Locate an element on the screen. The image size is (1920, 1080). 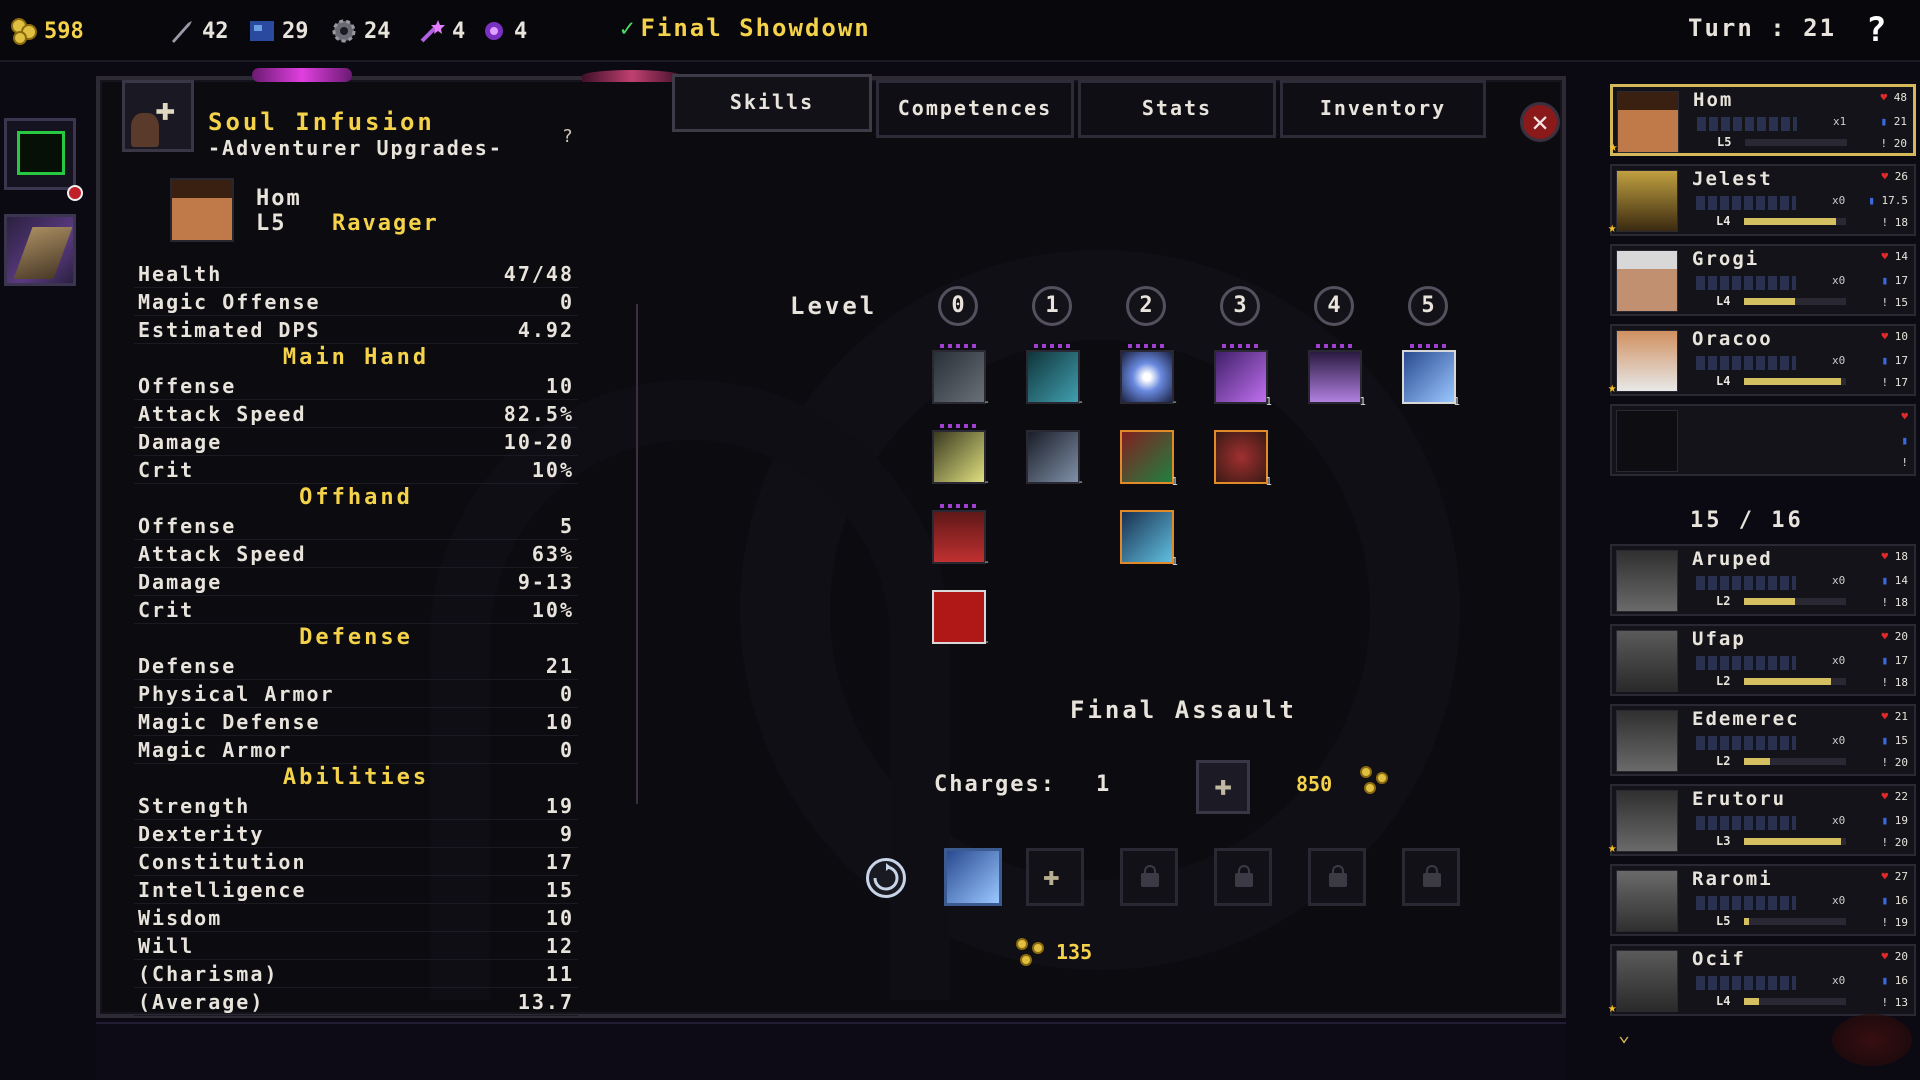
reserve-member-card: Ufap x0 L2 20 17 18 is located at coordinates (1763, 660).